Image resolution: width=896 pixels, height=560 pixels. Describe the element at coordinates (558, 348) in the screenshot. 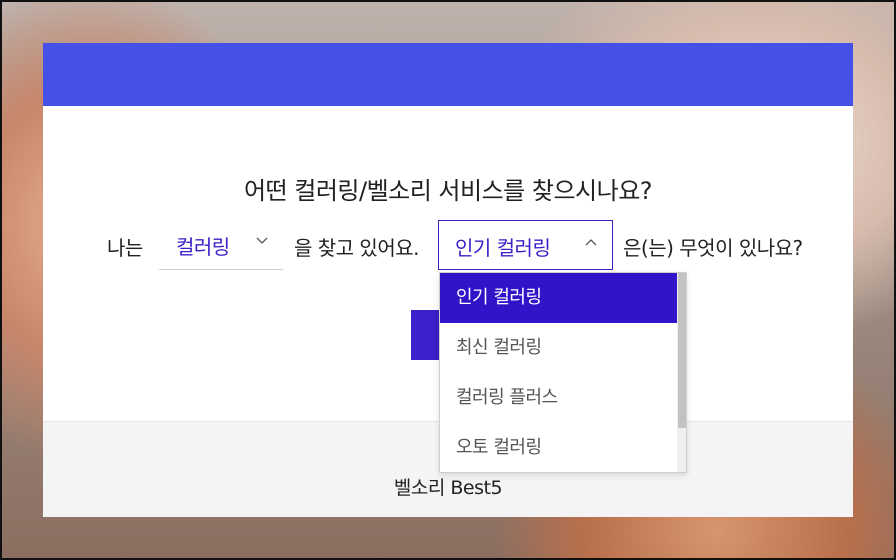

I see `dropdown-option-latest: 최신 컬러링` at that location.